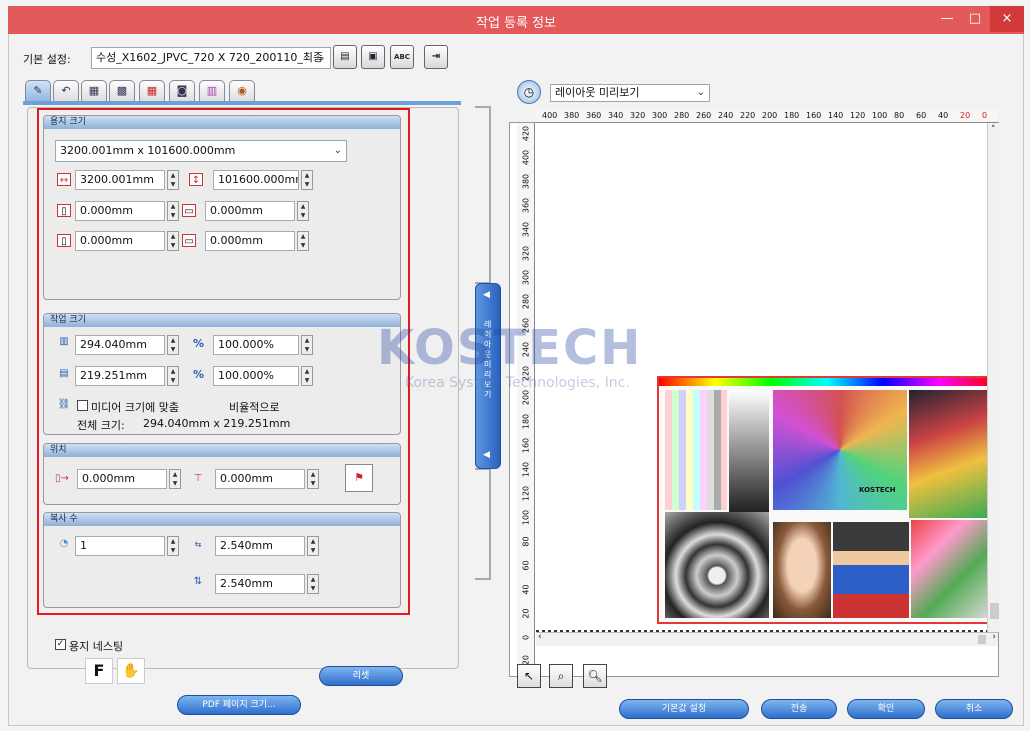 The height and width of the screenshot is (731, 1030). Describe the element at coordinates (858, 115) in the screenshot. I see `ruler-top-tick: 120` at that location.